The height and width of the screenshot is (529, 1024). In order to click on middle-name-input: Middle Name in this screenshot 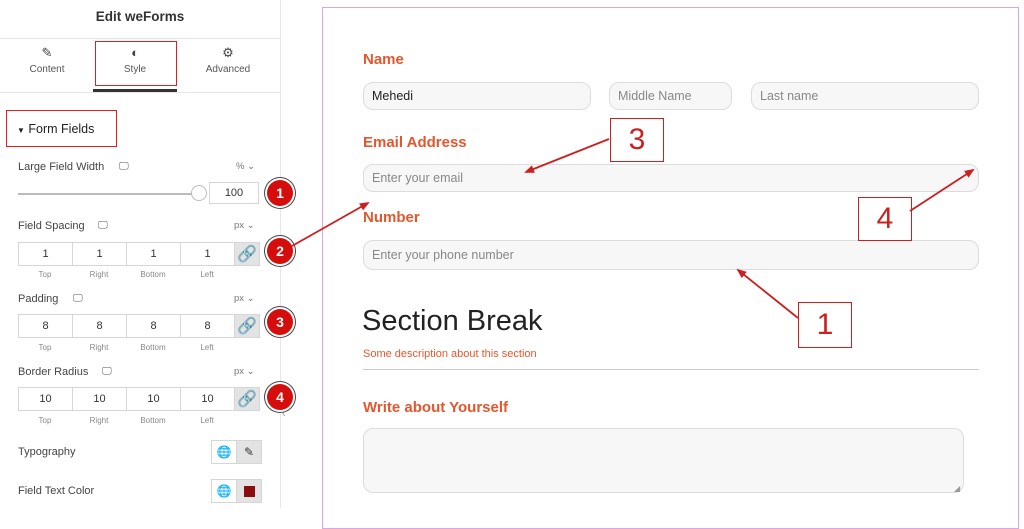, I will do `click(670, 96)`.